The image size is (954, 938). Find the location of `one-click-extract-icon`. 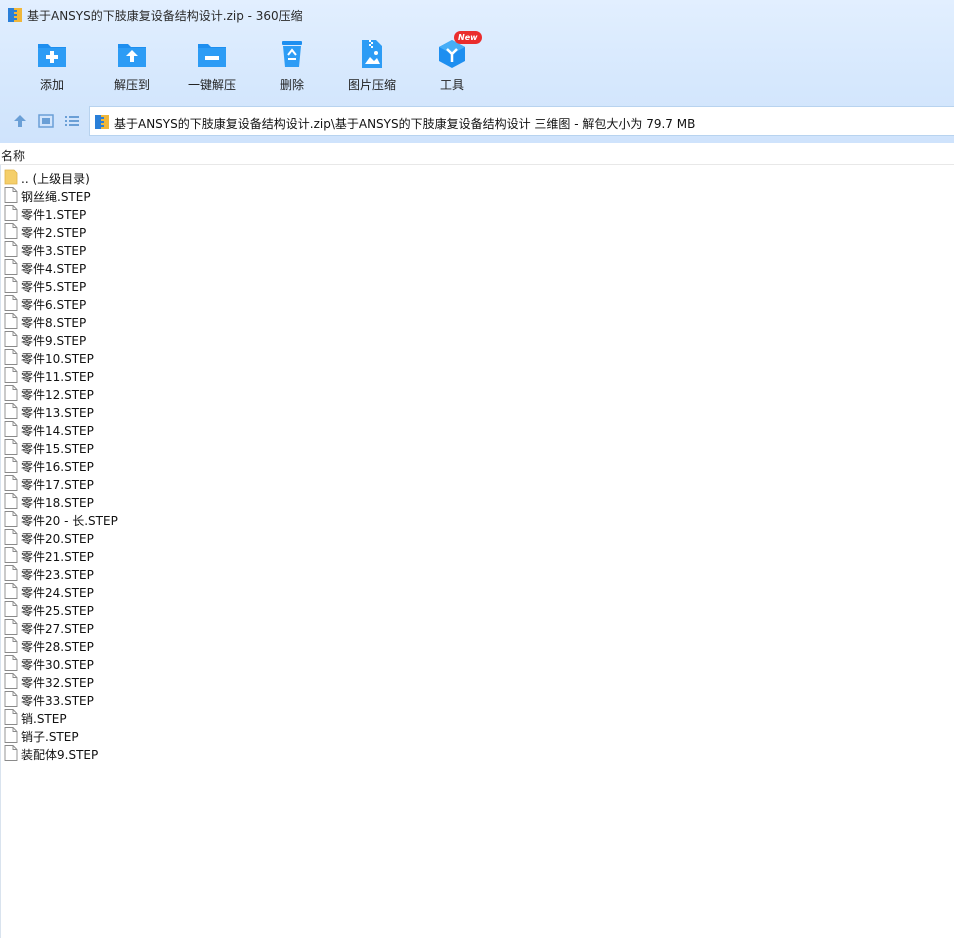

one-click-extract-icon is located at coordinates (212, 55).